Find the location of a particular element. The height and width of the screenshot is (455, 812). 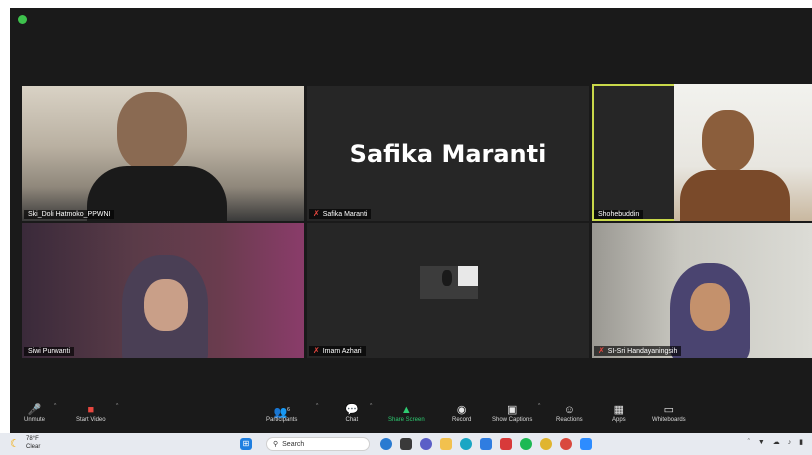

participant-nameplate: Shohebuddin is located at coordinates (619, 214).